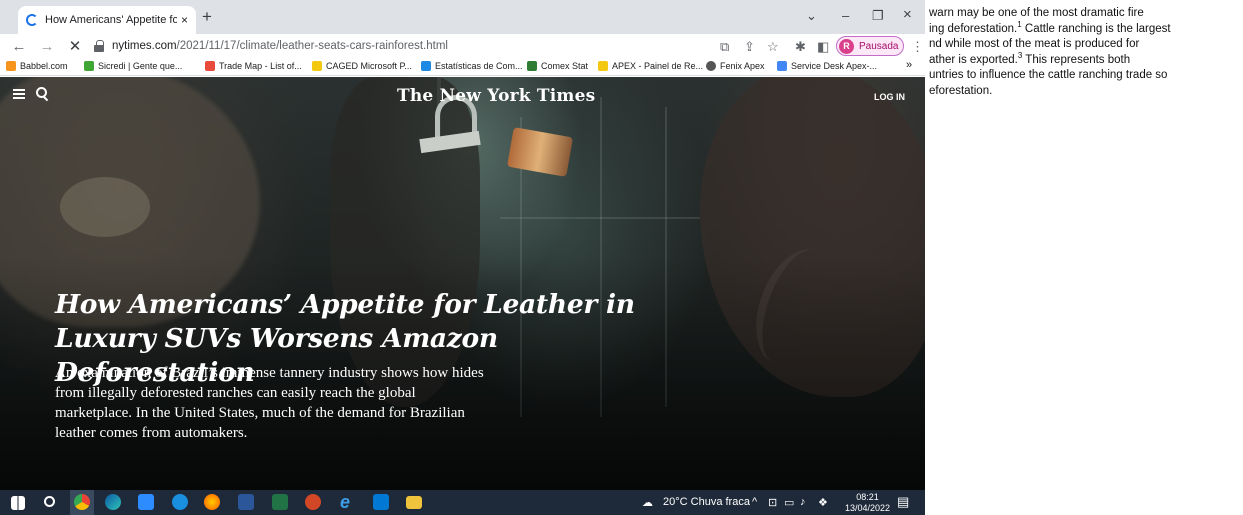  I want to click on headline-line-1: How Americans’ Appetite for Leather in, so click(345, 304).